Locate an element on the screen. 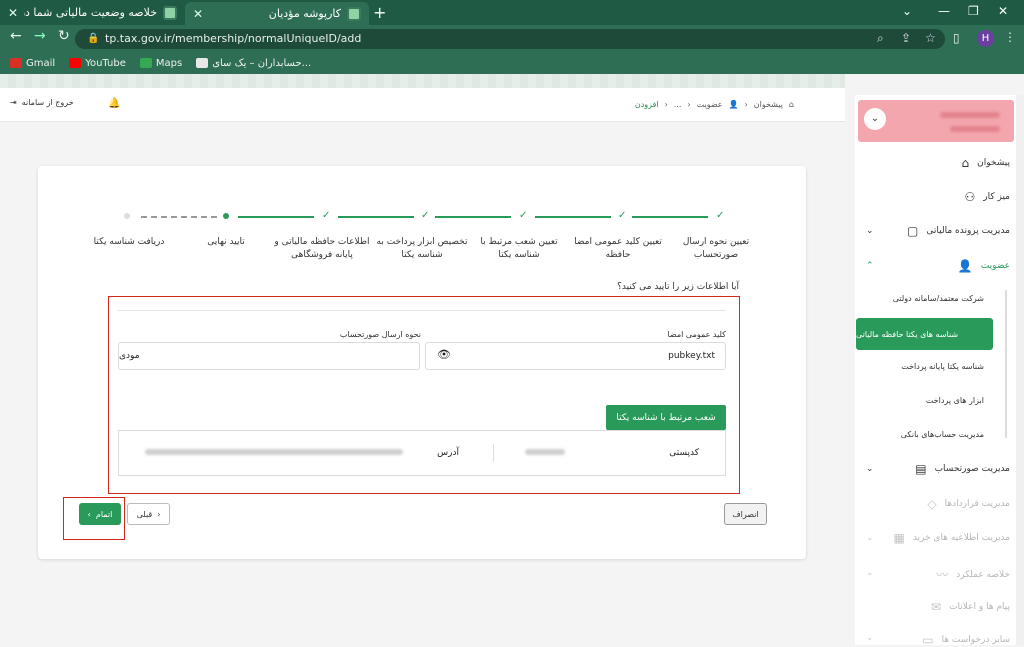  address-label: آدرس is located at coordinates (448, 453).